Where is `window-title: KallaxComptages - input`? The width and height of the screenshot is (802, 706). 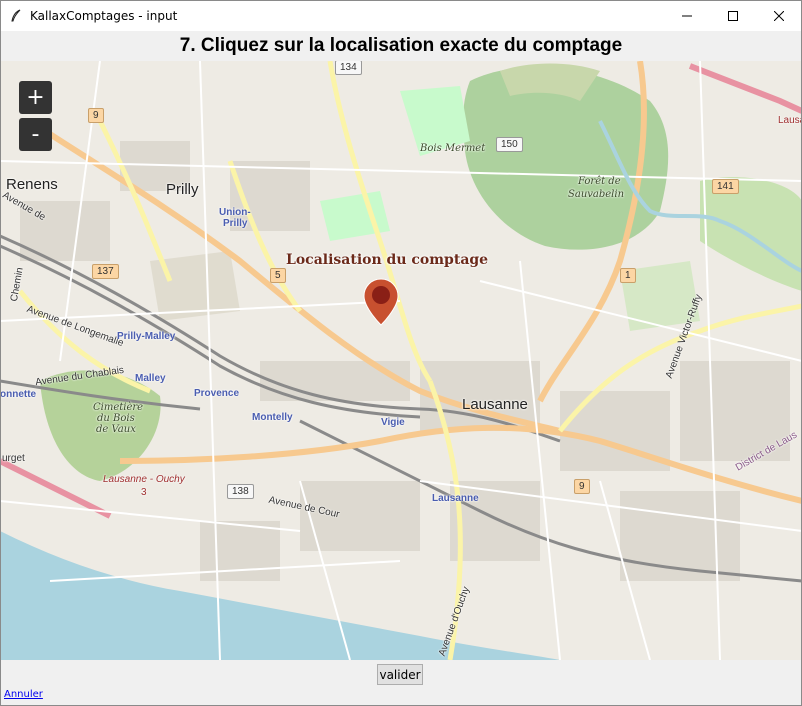 window-title: KallaxComptages - input is located at coordinates (104, 15).